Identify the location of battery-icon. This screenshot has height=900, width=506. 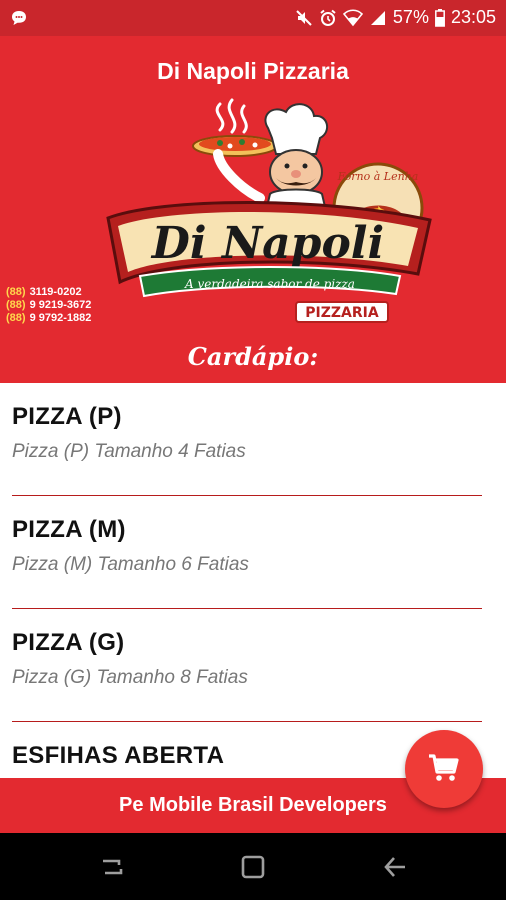
(440, 17).